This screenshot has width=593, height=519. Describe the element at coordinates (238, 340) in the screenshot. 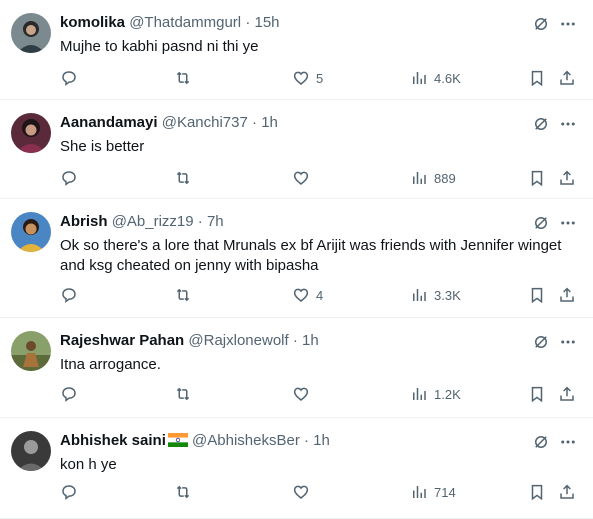

I see `user-handle: @Rajxlonewolf` at that location.